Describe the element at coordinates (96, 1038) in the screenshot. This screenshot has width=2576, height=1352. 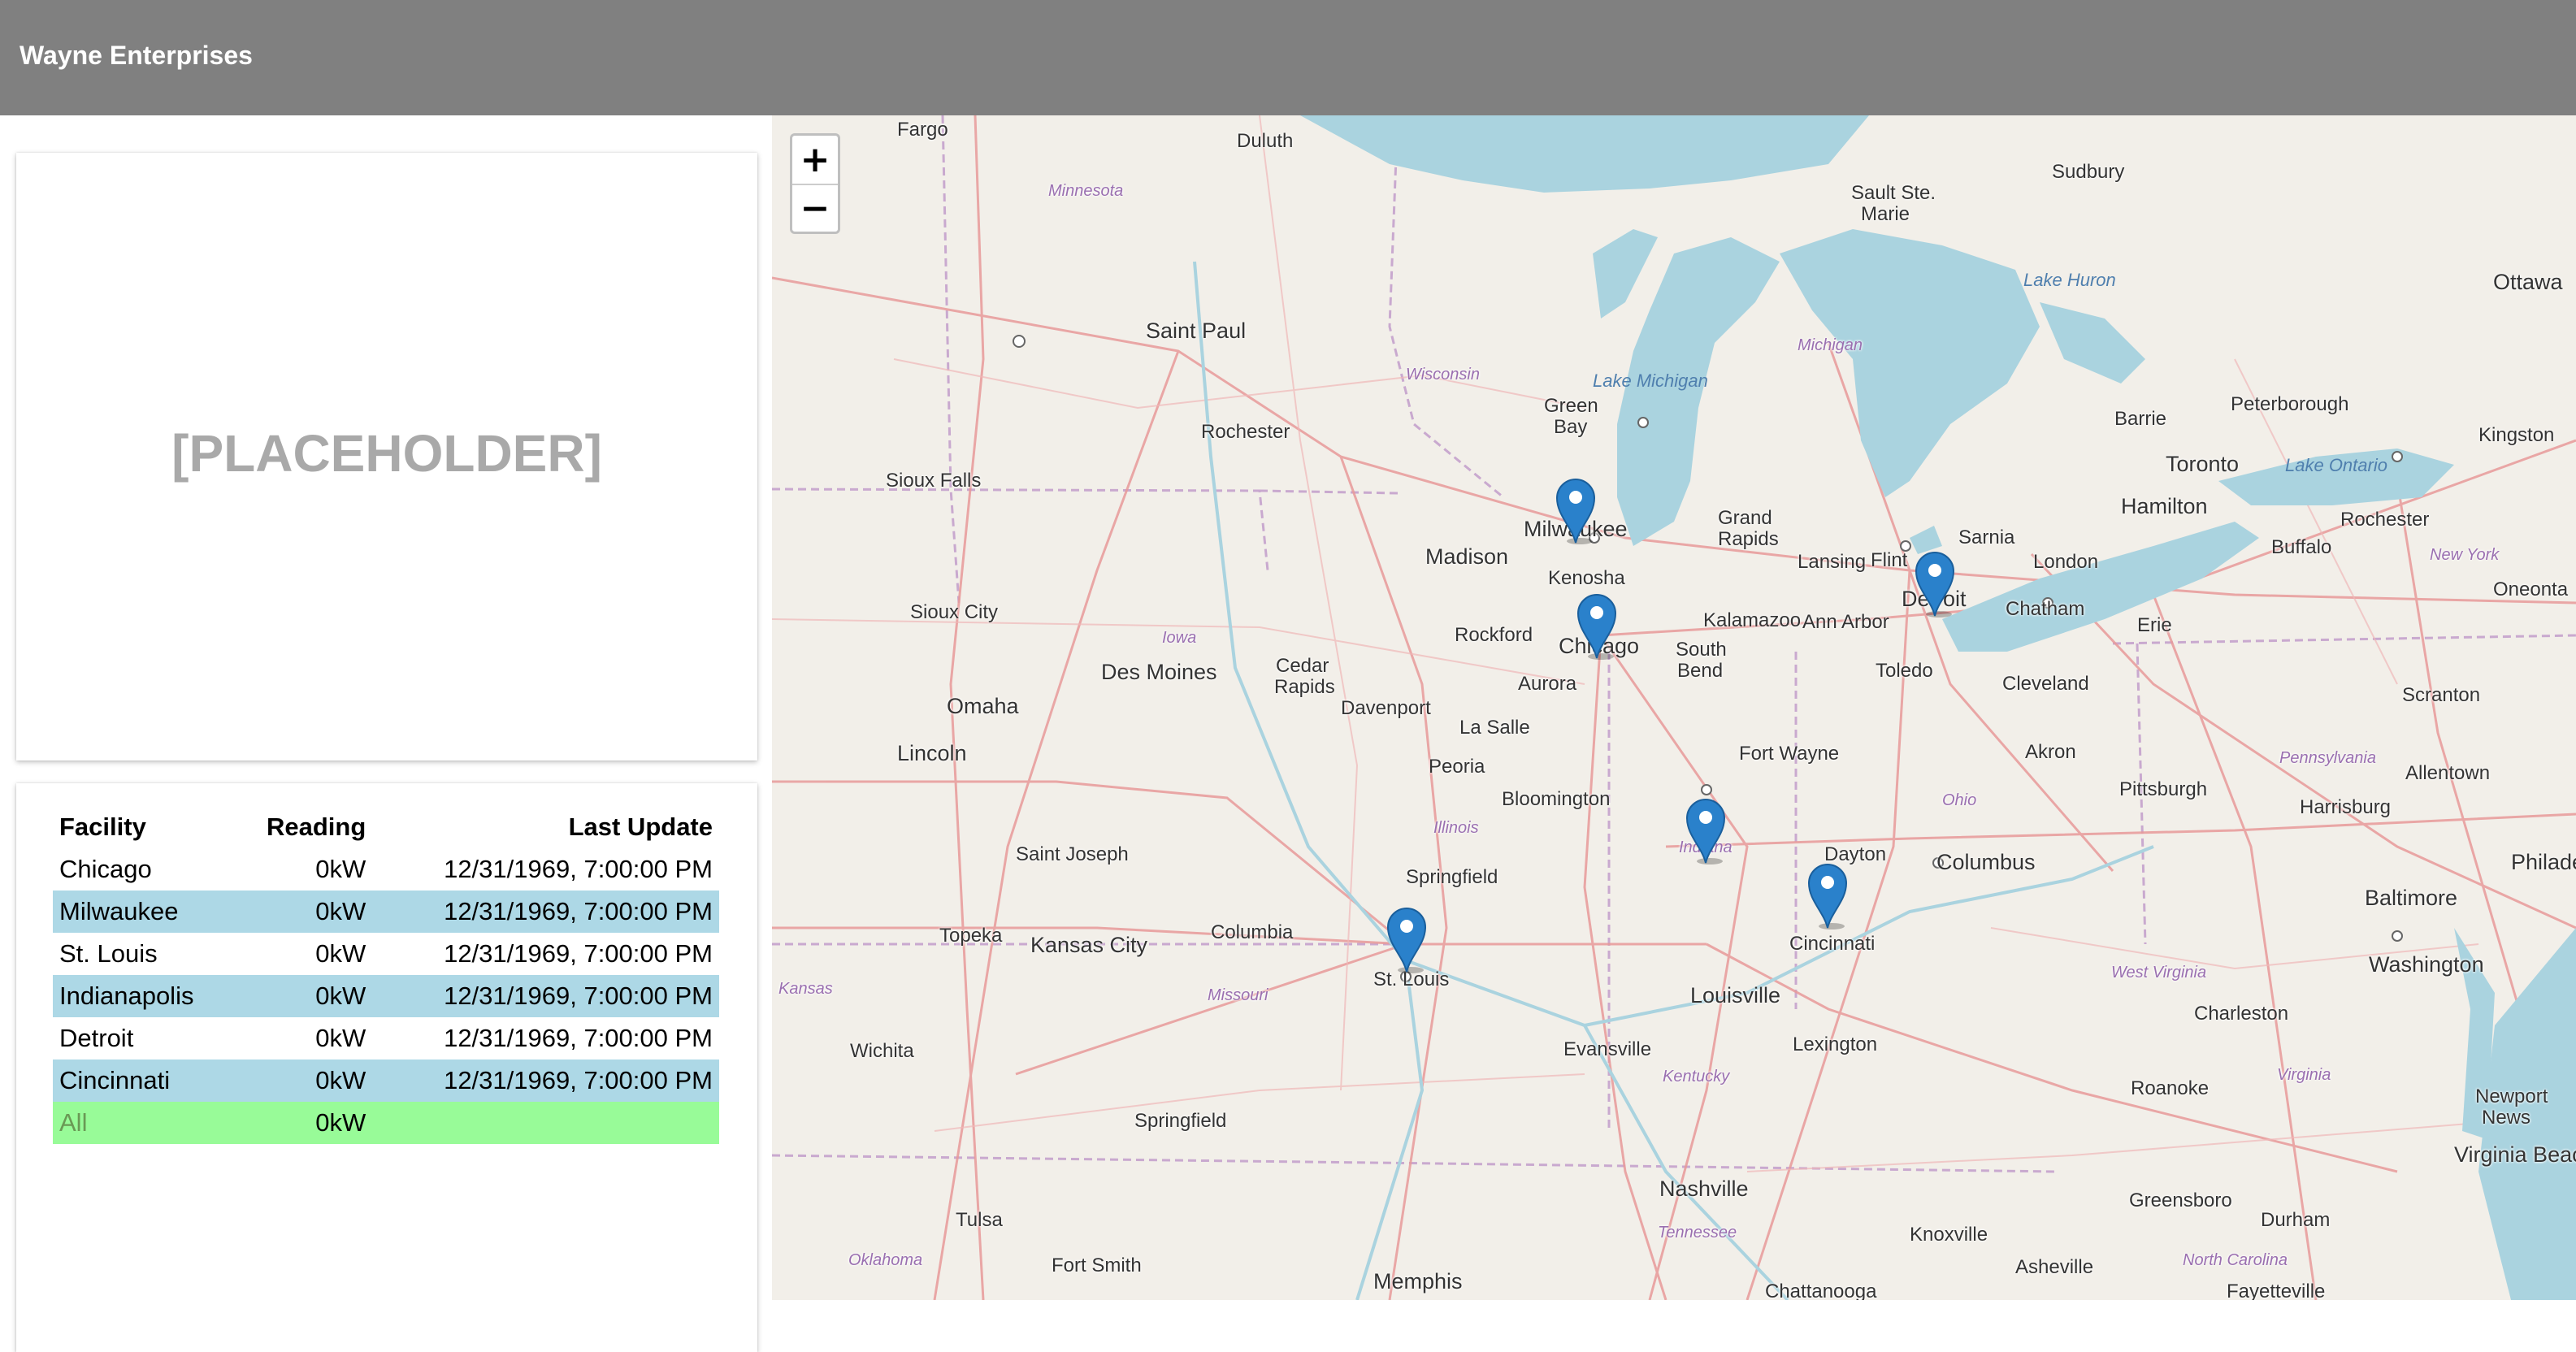
I see `facility-name: Detroit` at that location.